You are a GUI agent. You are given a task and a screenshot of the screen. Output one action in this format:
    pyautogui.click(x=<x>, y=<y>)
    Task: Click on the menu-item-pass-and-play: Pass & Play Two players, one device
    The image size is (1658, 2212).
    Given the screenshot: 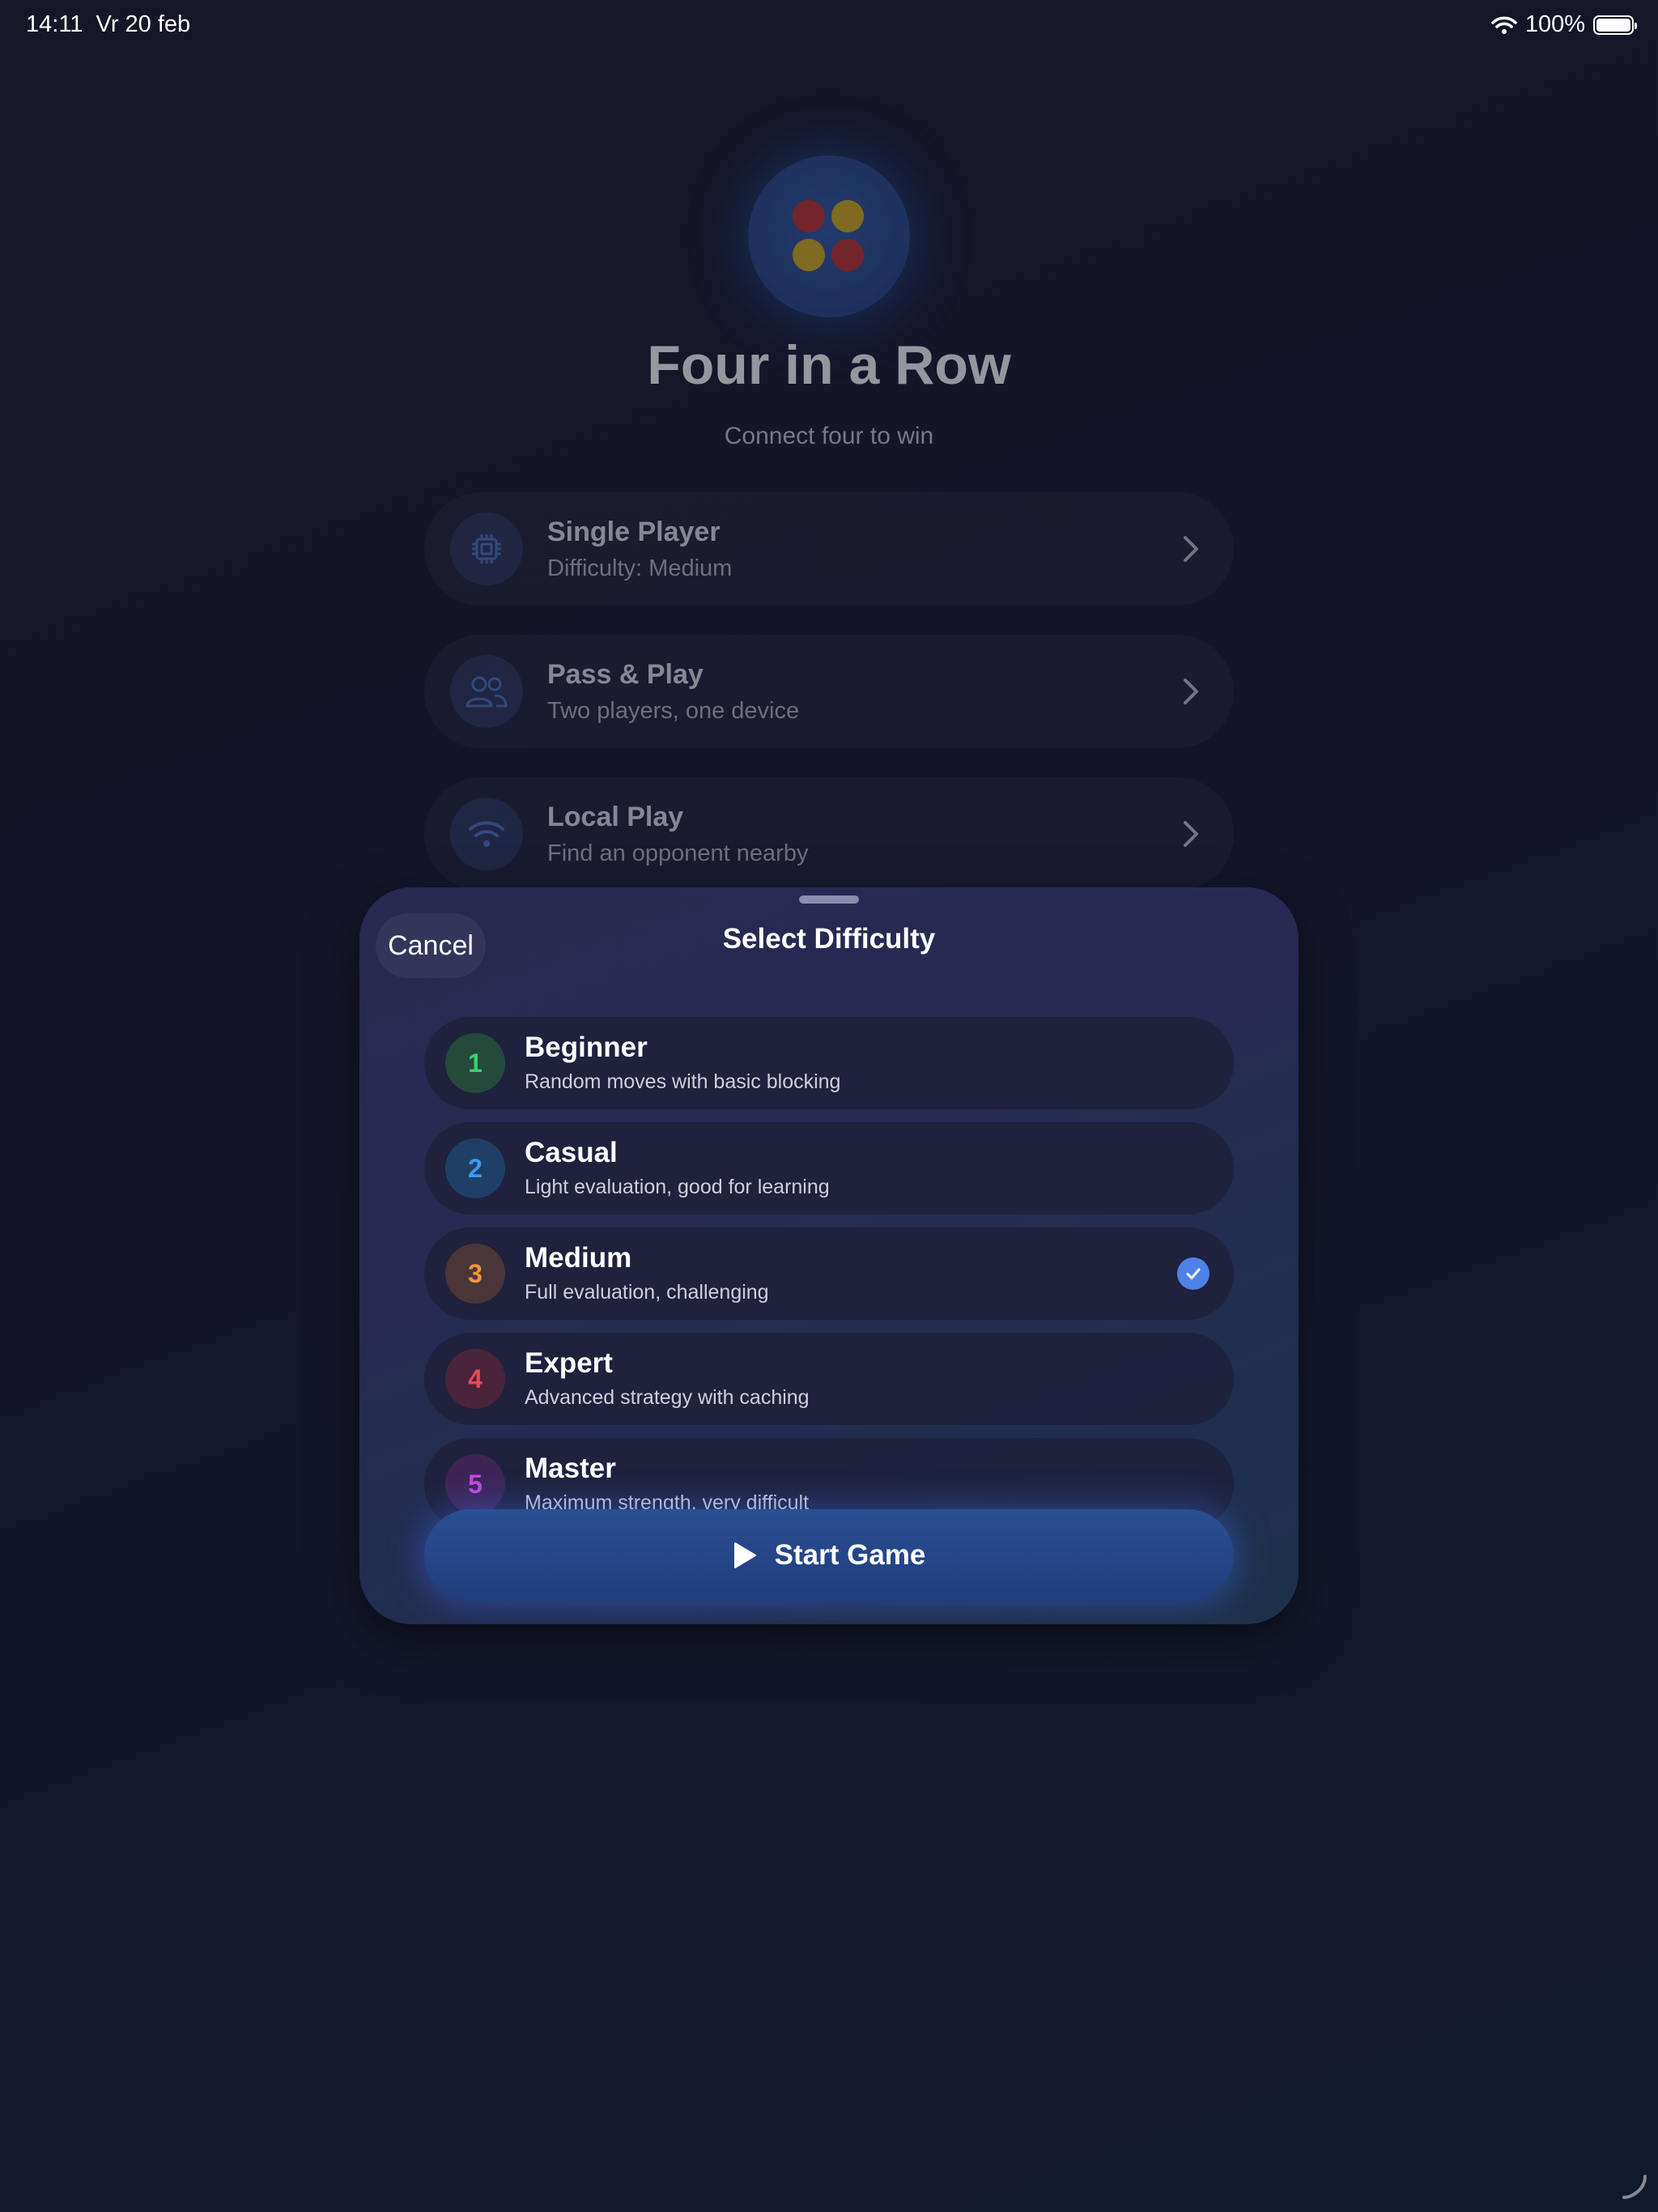 What is the action you would take?
    pyautogui.click(x=829, y=691)
    